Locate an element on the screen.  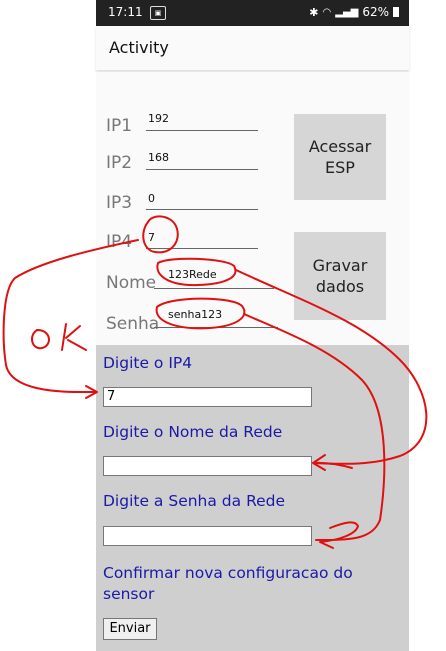
notification-icon: ▣ is located at coordinates (158, 13).